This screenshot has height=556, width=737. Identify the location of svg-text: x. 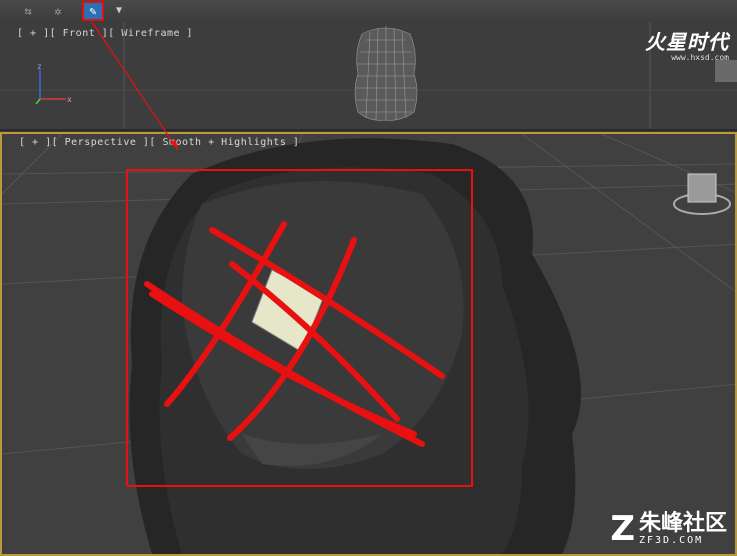
(69, 99).